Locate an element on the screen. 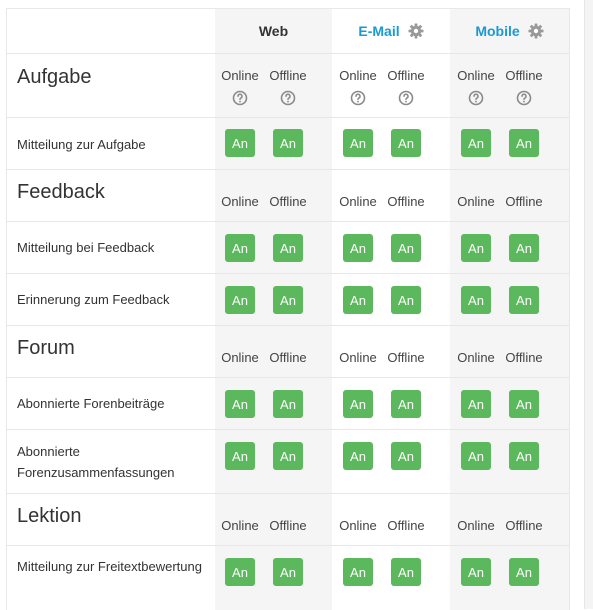 This screenshot has width=593, height=610. web-header: Web is located at coordinates (273, 31).